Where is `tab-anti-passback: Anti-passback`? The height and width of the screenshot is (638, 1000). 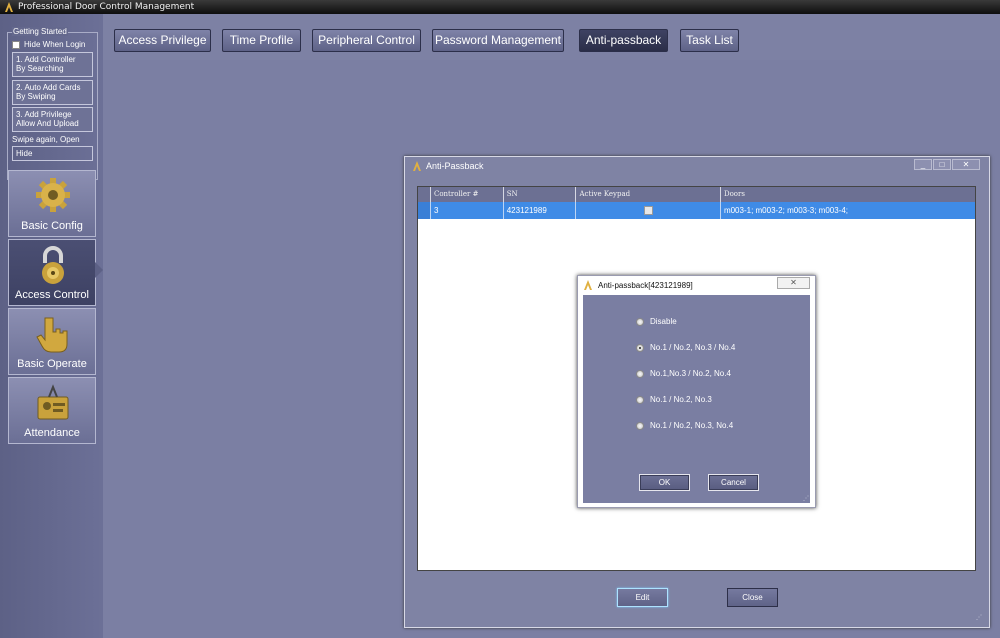
tab-anti-passback: Anti-passback is located at coordinates (623, 40).